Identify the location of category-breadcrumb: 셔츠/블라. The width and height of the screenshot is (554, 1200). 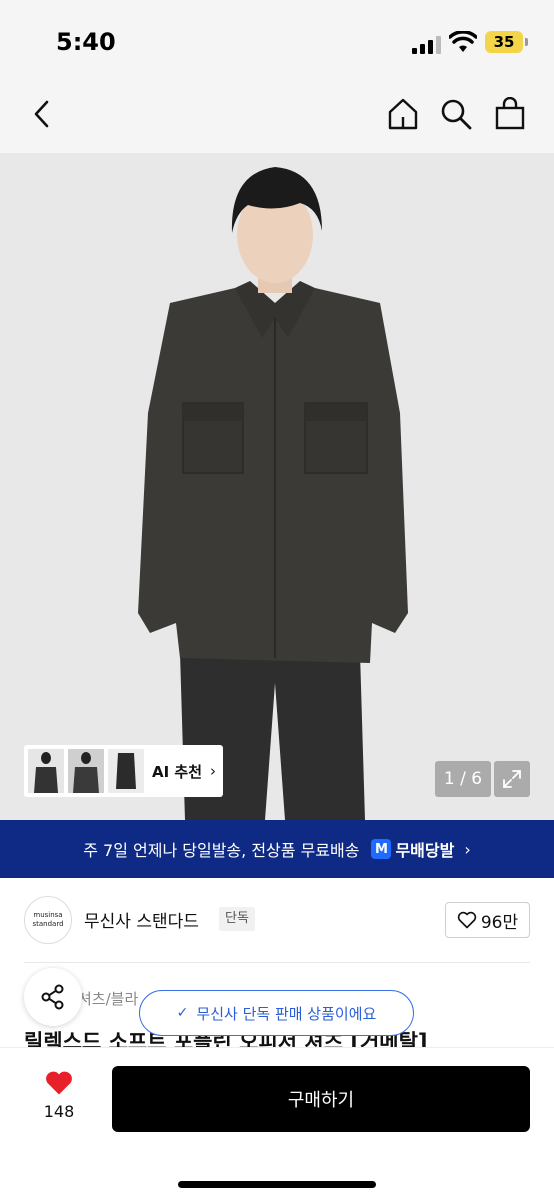
(108, 998).